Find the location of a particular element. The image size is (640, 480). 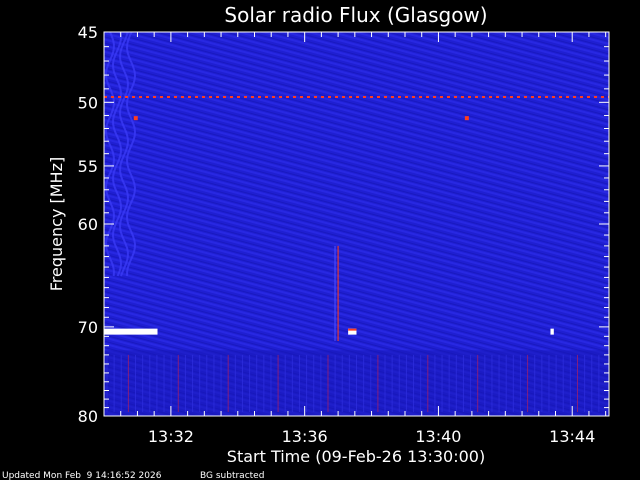

y-tick-label: 60 is located at coordinates (88, 224).